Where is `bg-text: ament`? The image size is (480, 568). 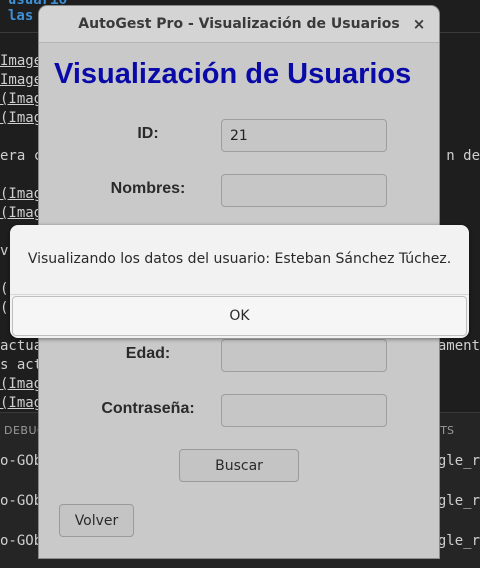 bg-text: ament is located at coordinates (458, 346).